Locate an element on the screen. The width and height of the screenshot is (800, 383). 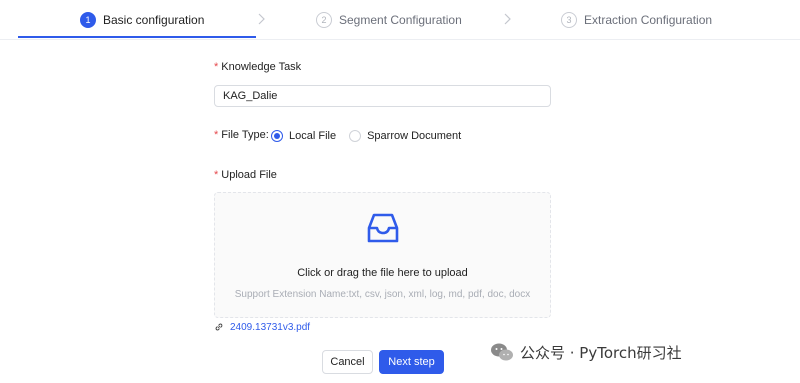
knowledge-task-input is located at coordinates (382, 96).